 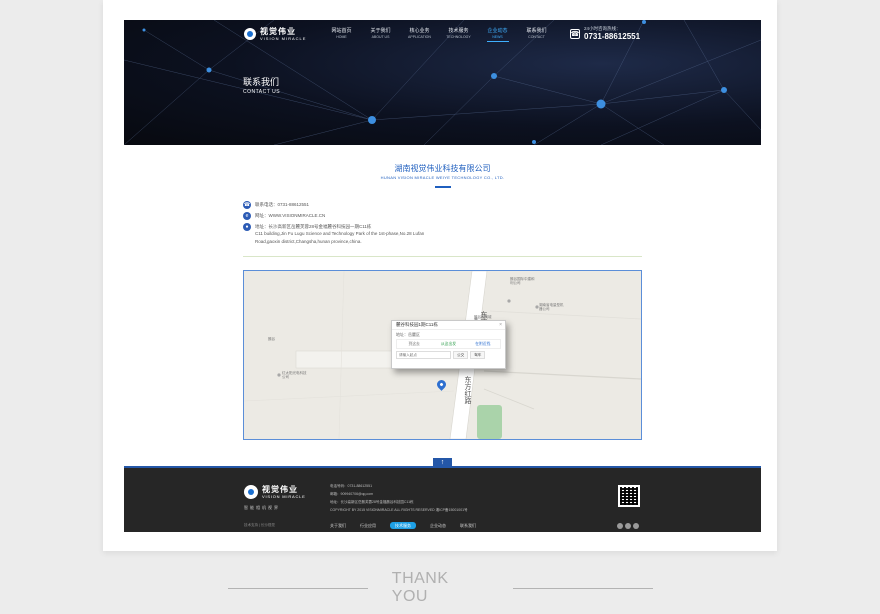 I want to click on hotline-number: 0731-88612551, so click(x=612, y=36).